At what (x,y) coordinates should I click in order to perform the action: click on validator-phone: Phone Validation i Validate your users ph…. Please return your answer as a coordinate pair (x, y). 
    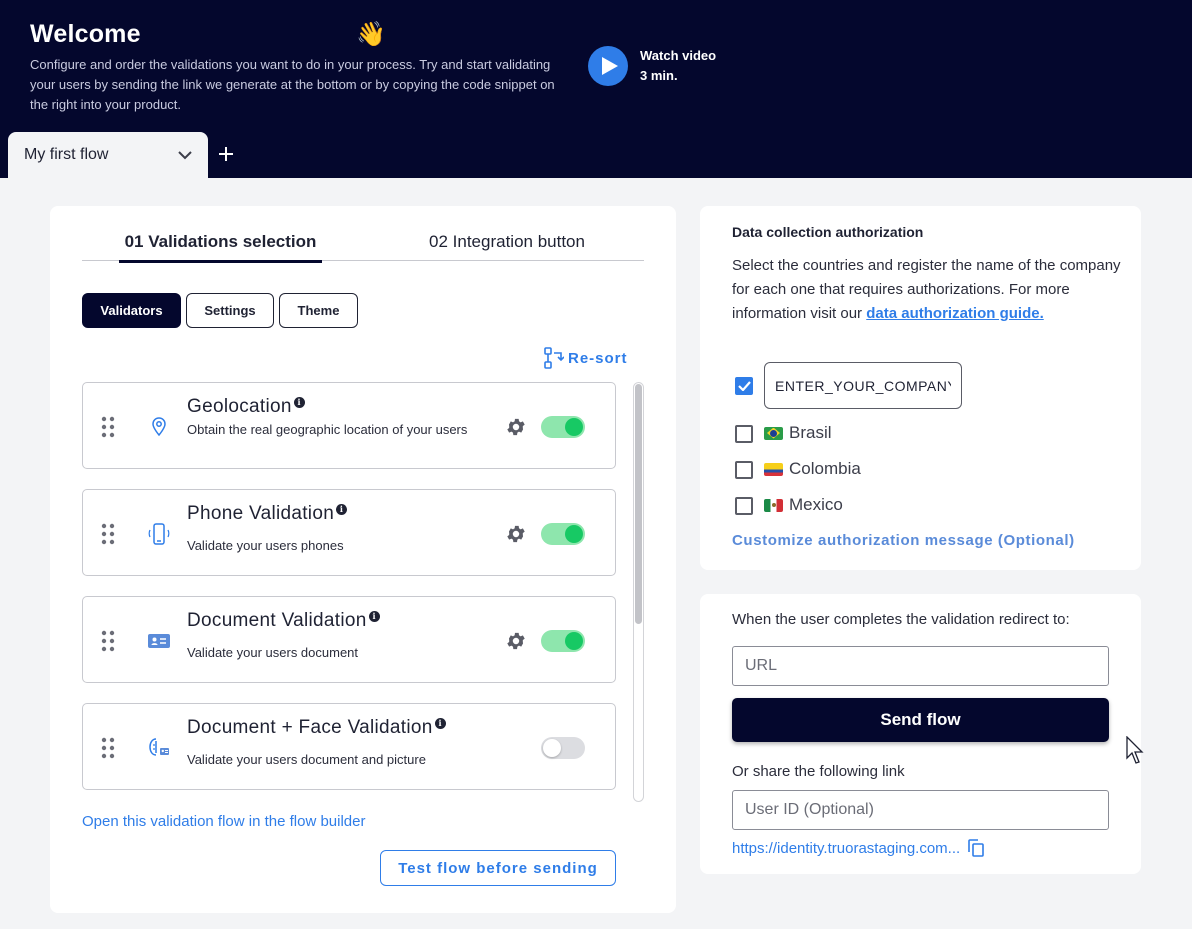
    Looking at the image, I should click on (349, 532).